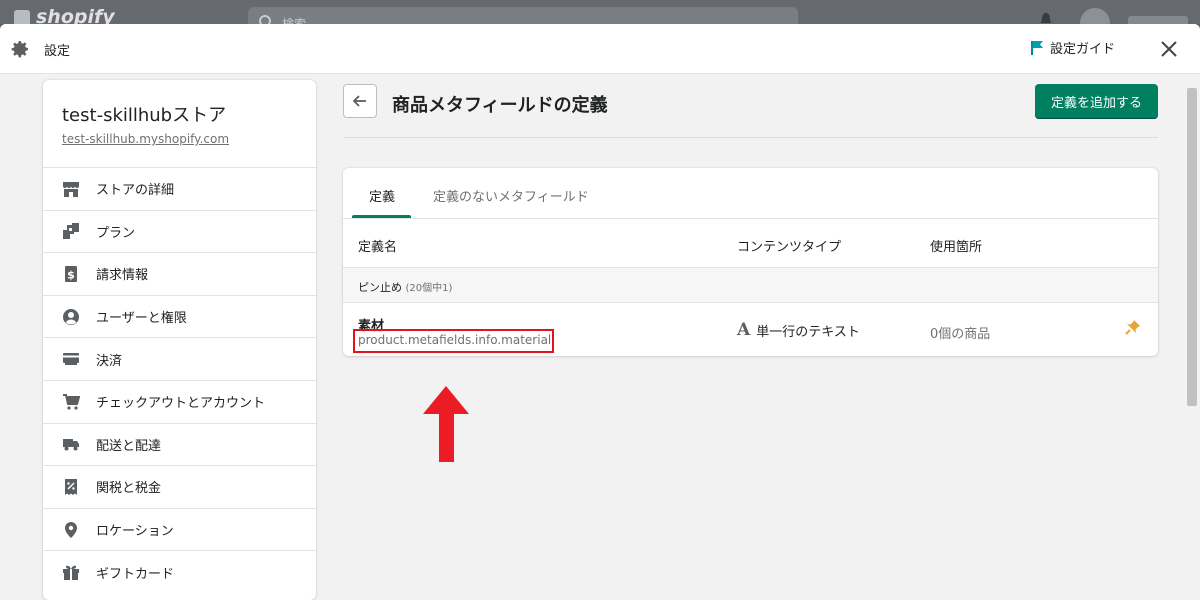  Describe the element at coordinates (956, 247) in the screenshot. I see `column-header-usage: 使用箇所` at that location.